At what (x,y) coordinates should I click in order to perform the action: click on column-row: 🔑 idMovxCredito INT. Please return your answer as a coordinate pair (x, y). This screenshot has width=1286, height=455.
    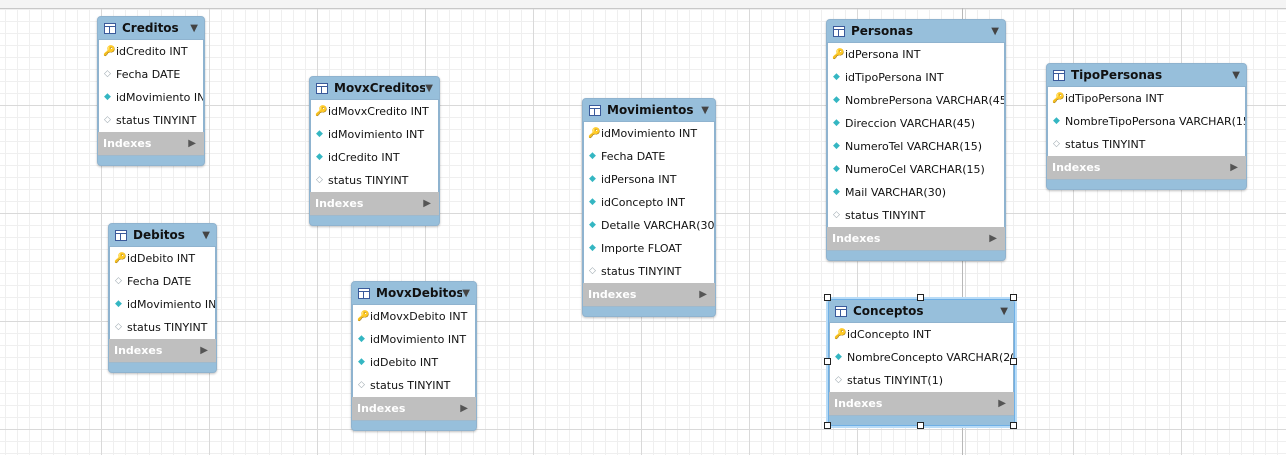
    Looking at the image, I should click on (374, 111).